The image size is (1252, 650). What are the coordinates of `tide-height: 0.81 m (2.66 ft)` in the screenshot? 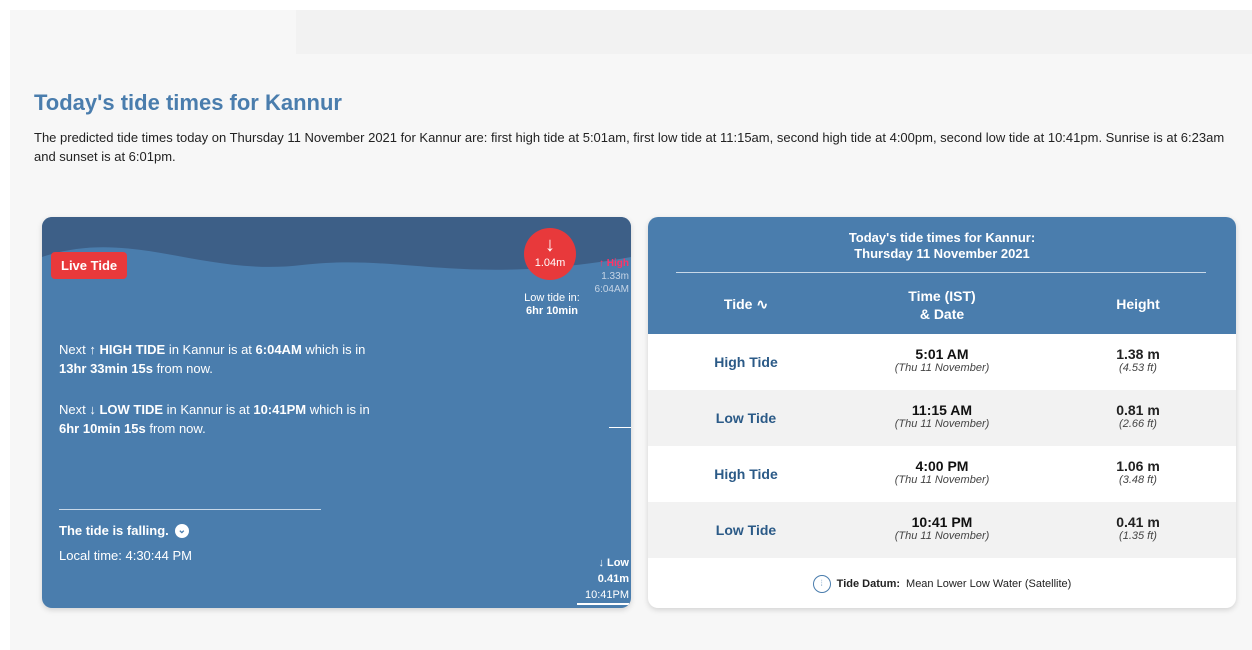 It's located at (1138, 416).